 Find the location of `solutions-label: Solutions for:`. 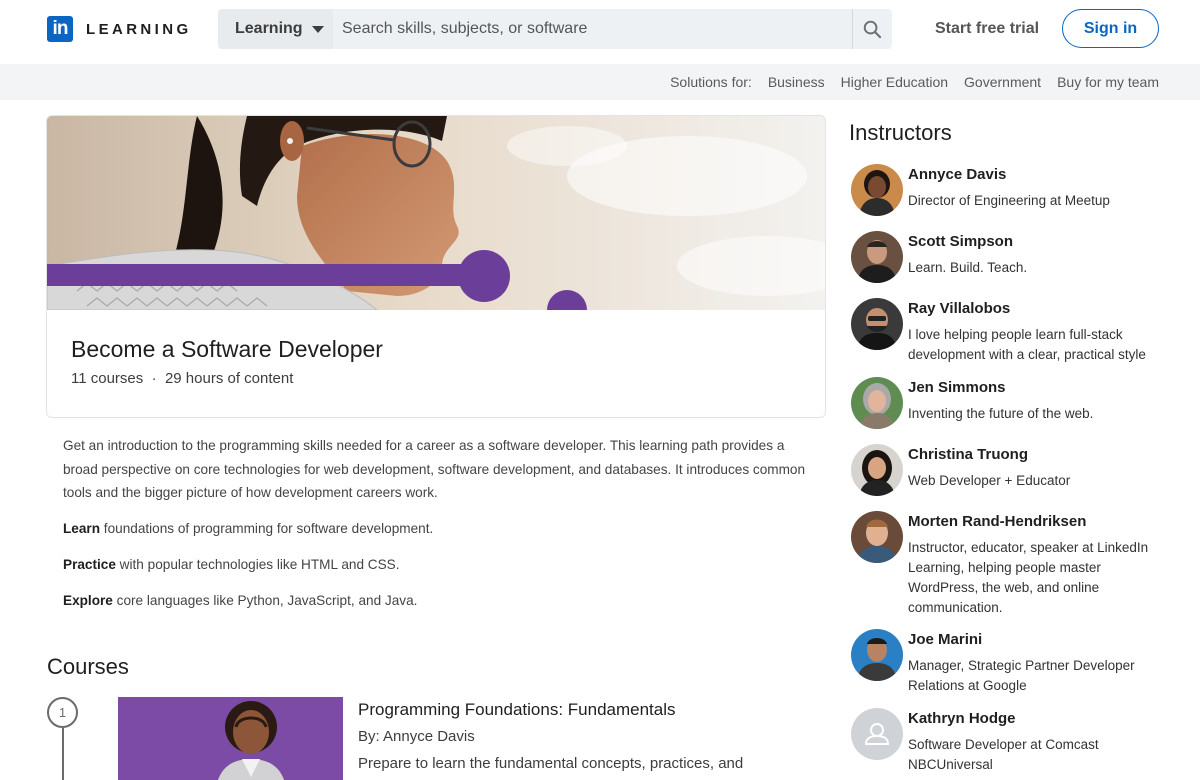

solutions-label: Solutions for: is located at coordinates (711, 82).